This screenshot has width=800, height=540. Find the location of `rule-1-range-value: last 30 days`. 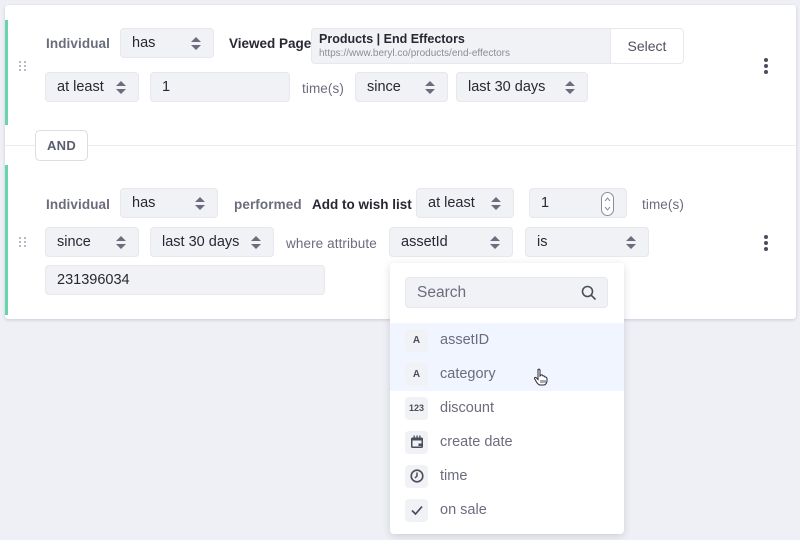

rule-1-range-value: last 30 days is located at coordinates (507, 87).